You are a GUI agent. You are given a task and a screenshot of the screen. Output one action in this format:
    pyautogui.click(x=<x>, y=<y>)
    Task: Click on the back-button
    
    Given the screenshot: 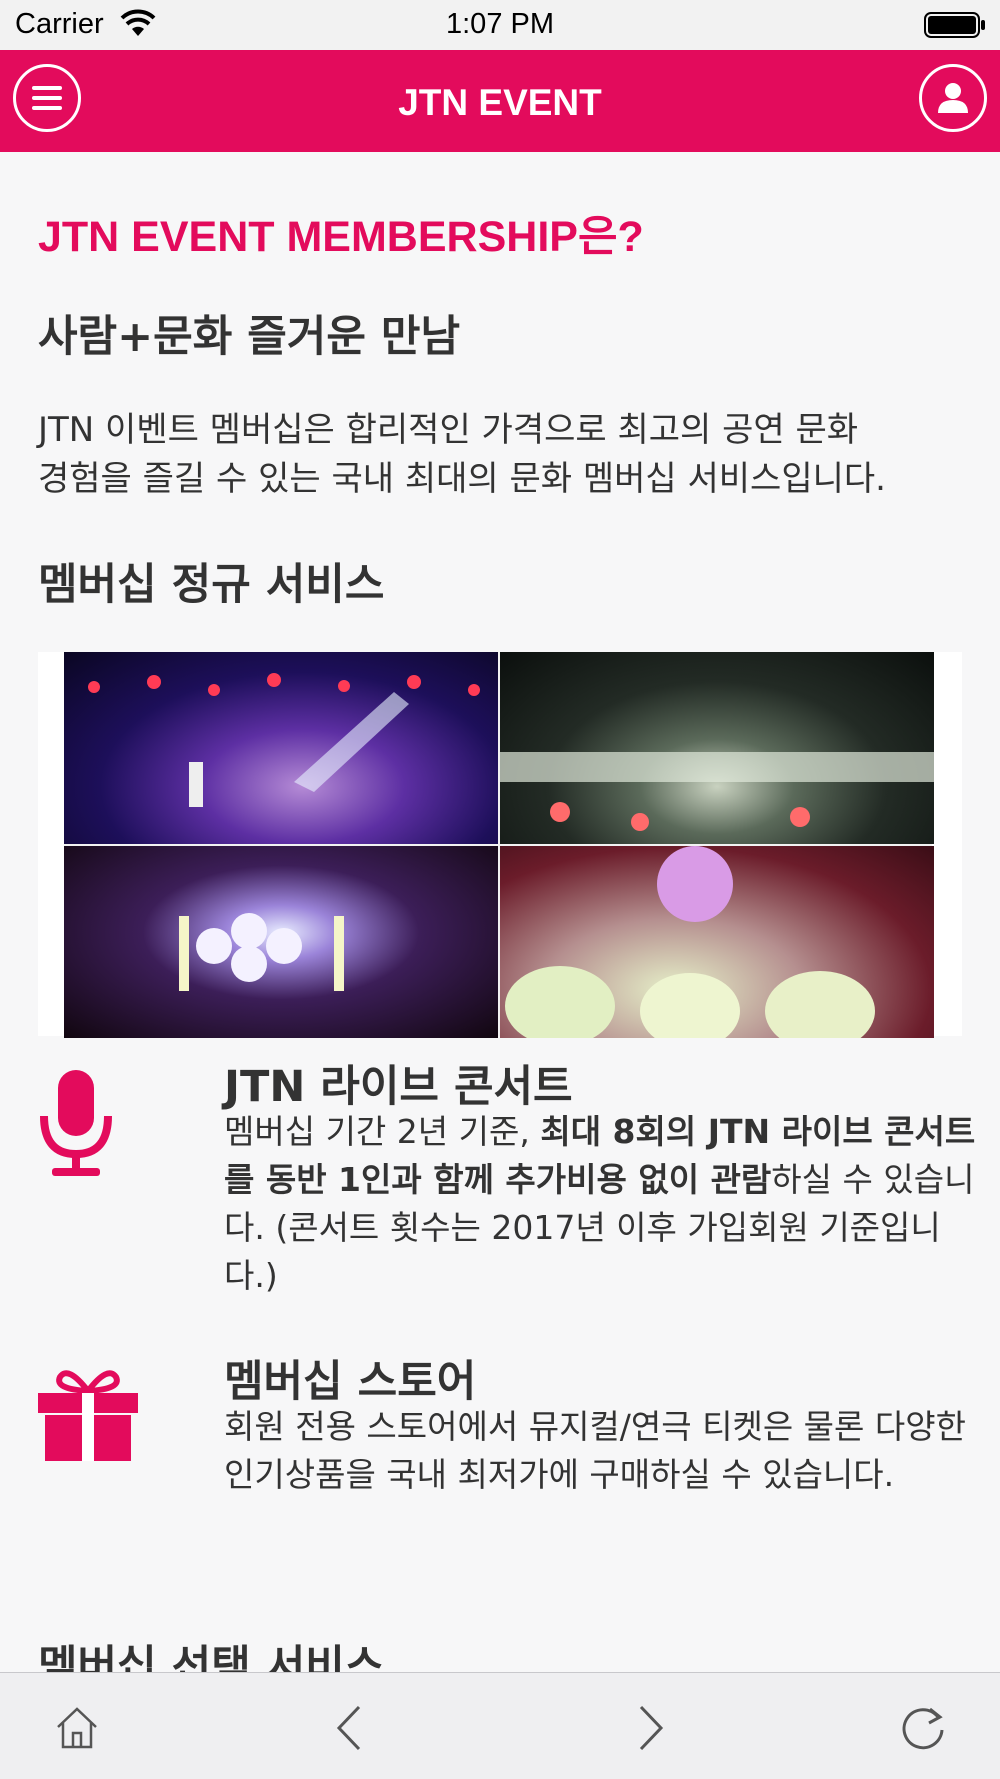 What is the action you would take?
    pyautogui.click(x=350, y=1728)
    